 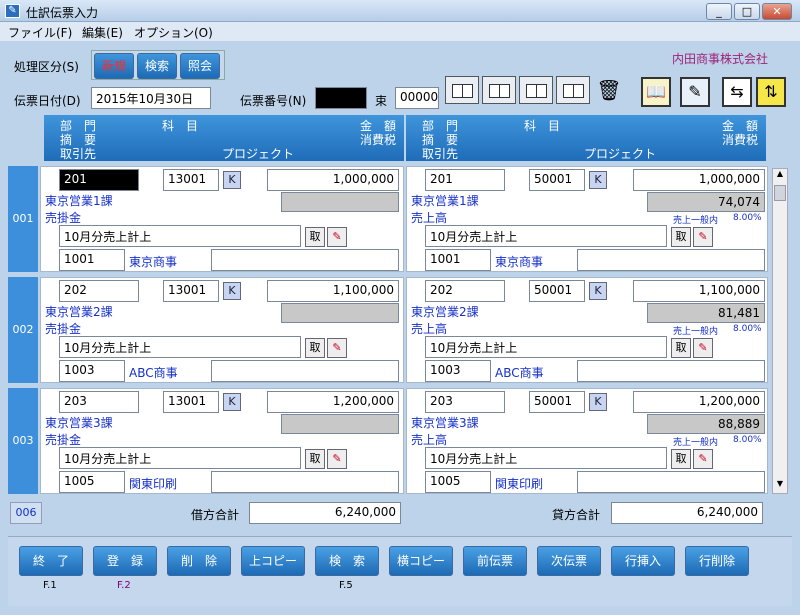 I want to click on credit-partner-code-field: 1003, so click(x=458, y=371).